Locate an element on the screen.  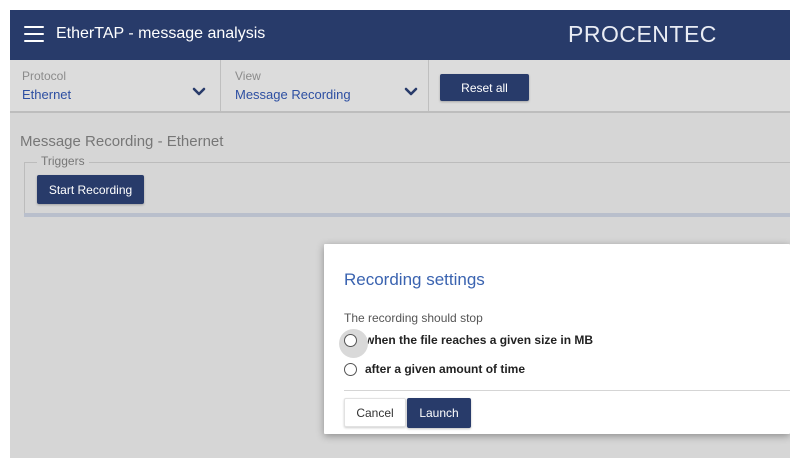
radio-option-label: when the file reaches a given size in MB is located at coordinates (479, 340).